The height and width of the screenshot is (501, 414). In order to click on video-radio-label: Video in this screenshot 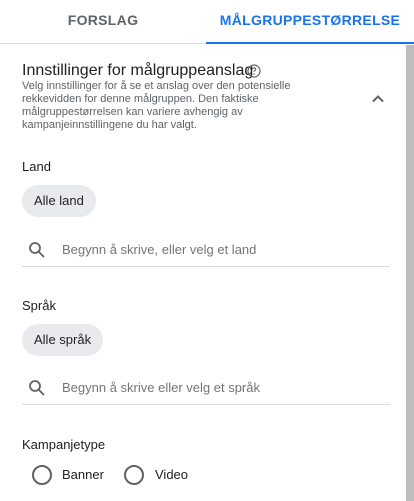, I will do `click(171, 474)`.